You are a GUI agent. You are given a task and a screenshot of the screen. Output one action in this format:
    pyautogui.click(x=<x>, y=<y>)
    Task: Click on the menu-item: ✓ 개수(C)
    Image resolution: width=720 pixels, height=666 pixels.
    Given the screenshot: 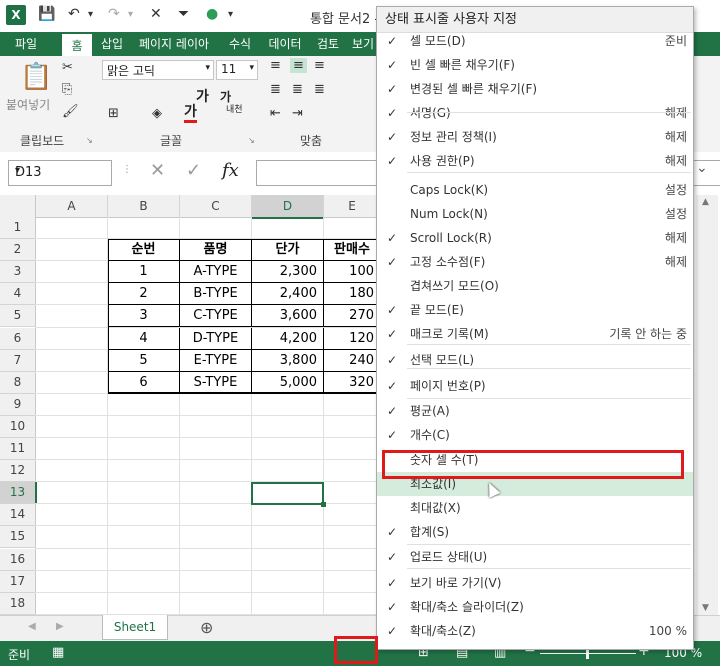 What is the action you would take?
    pyautogui.click(x=535, y=435)
    